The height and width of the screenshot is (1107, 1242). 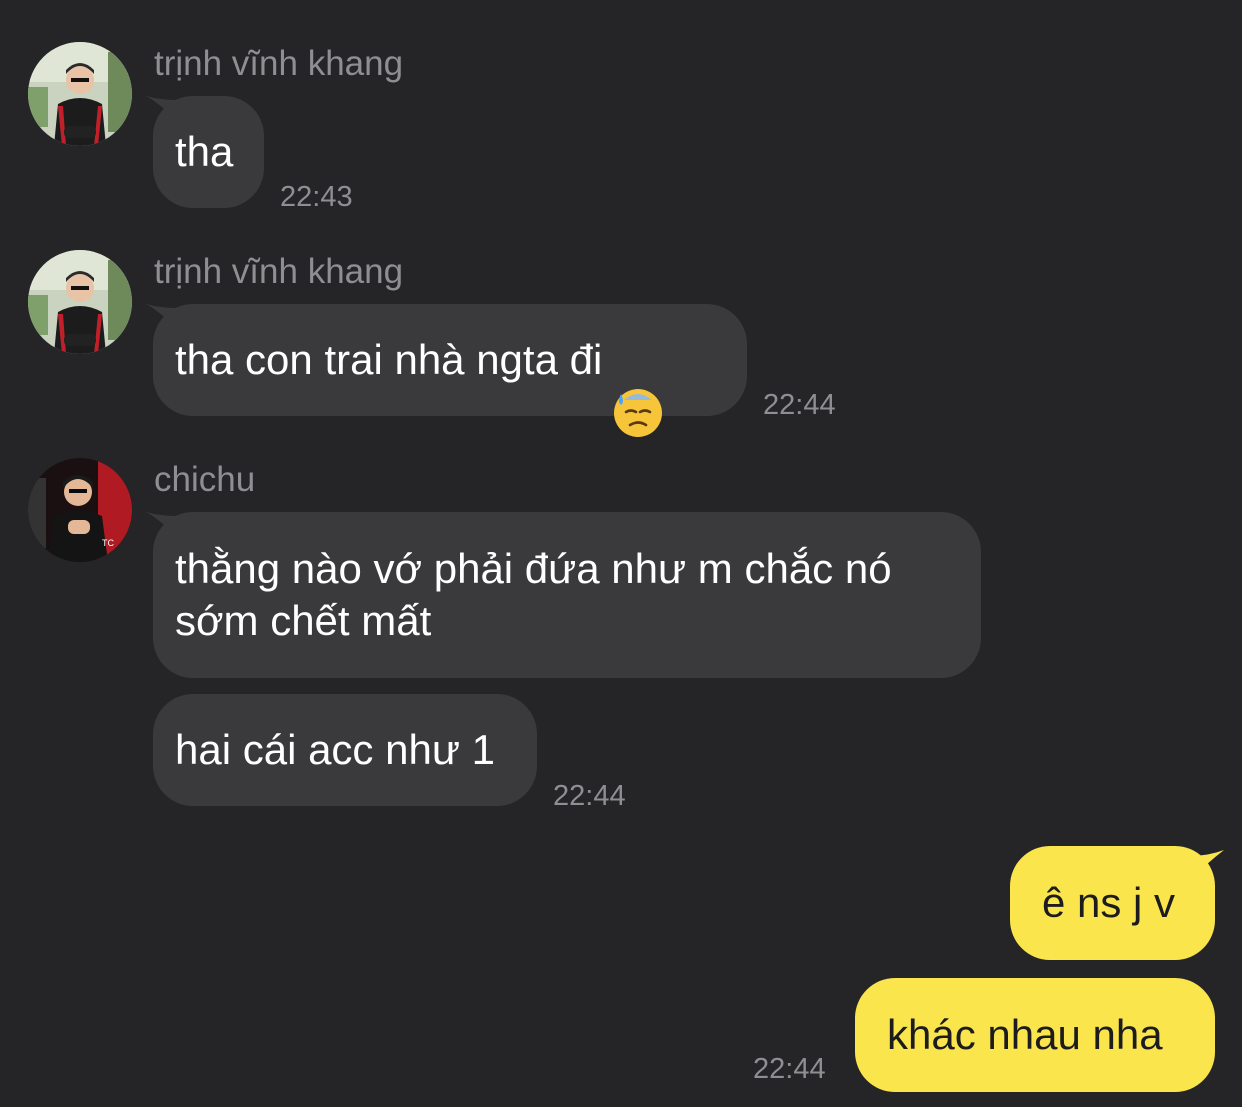 I want to click on message-text: khác nhau nha, so click(x=1025, y=1034).